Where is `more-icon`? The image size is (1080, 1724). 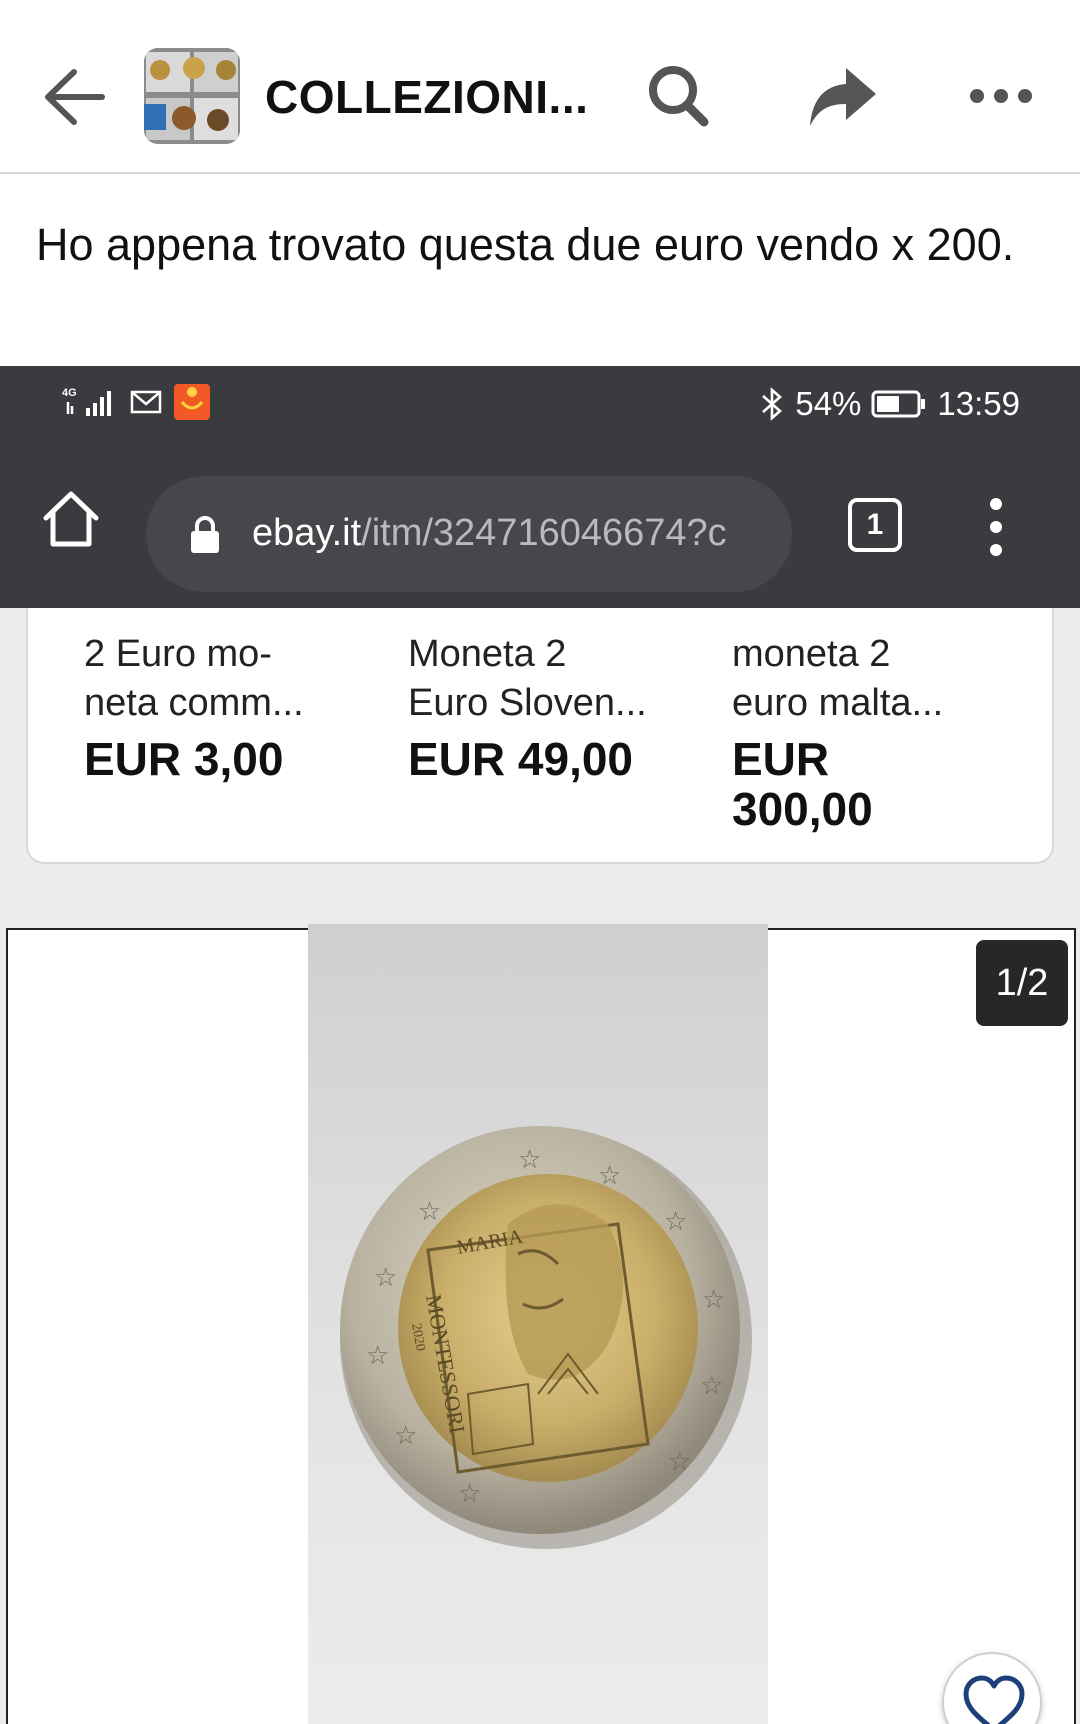
more-icon is located at coordinates (1001, 96).